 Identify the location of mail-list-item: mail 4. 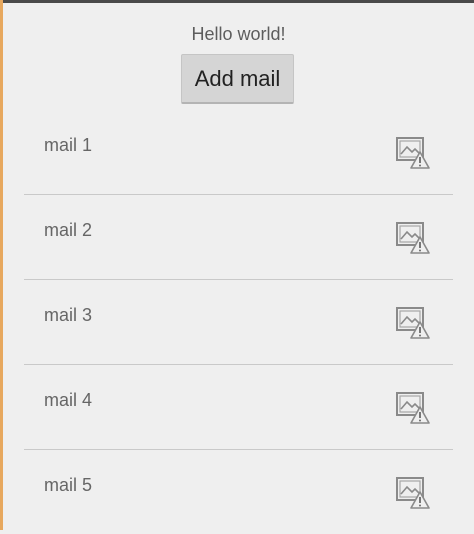
(238, 407).